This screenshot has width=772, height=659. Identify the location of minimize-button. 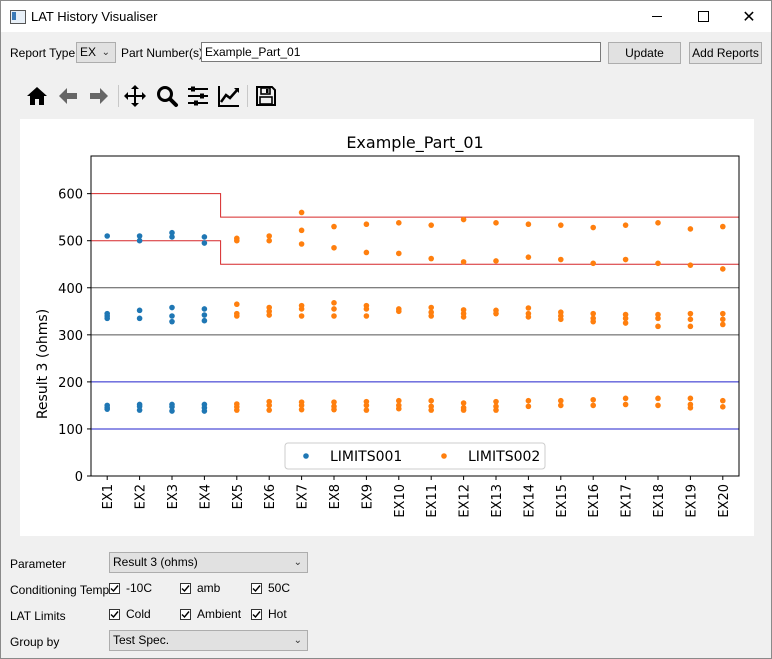
(657, 16).